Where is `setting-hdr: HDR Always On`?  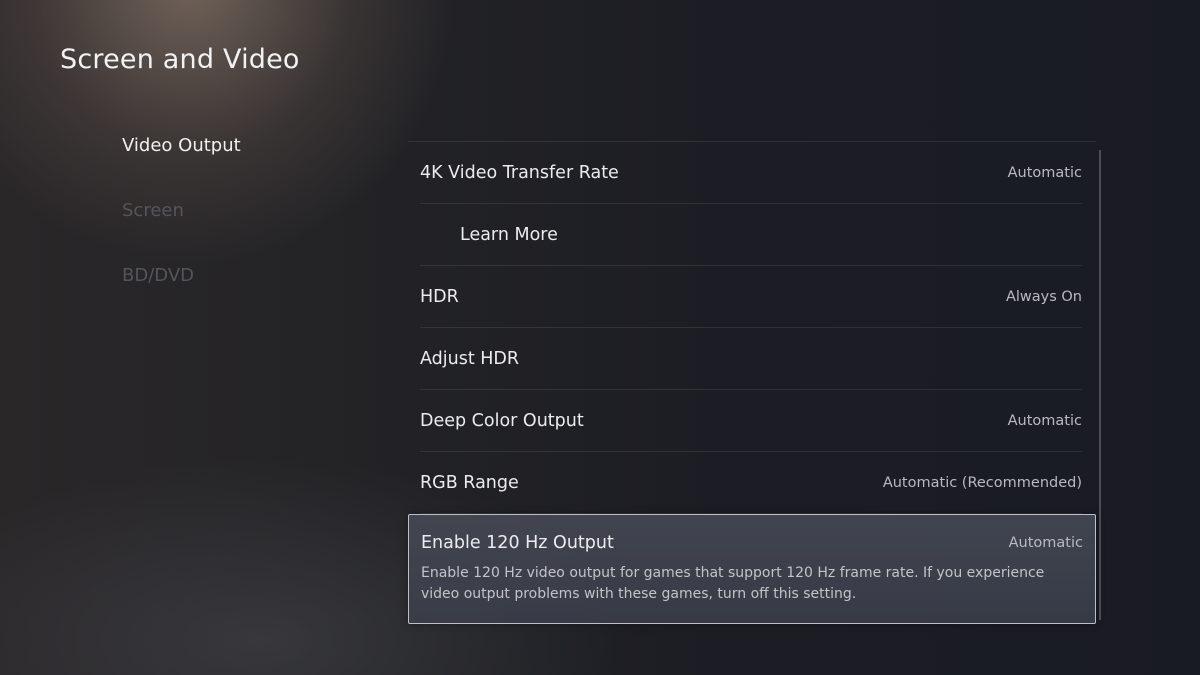 setting-hdr: HDR Always On is located at coordinates (751, 297).